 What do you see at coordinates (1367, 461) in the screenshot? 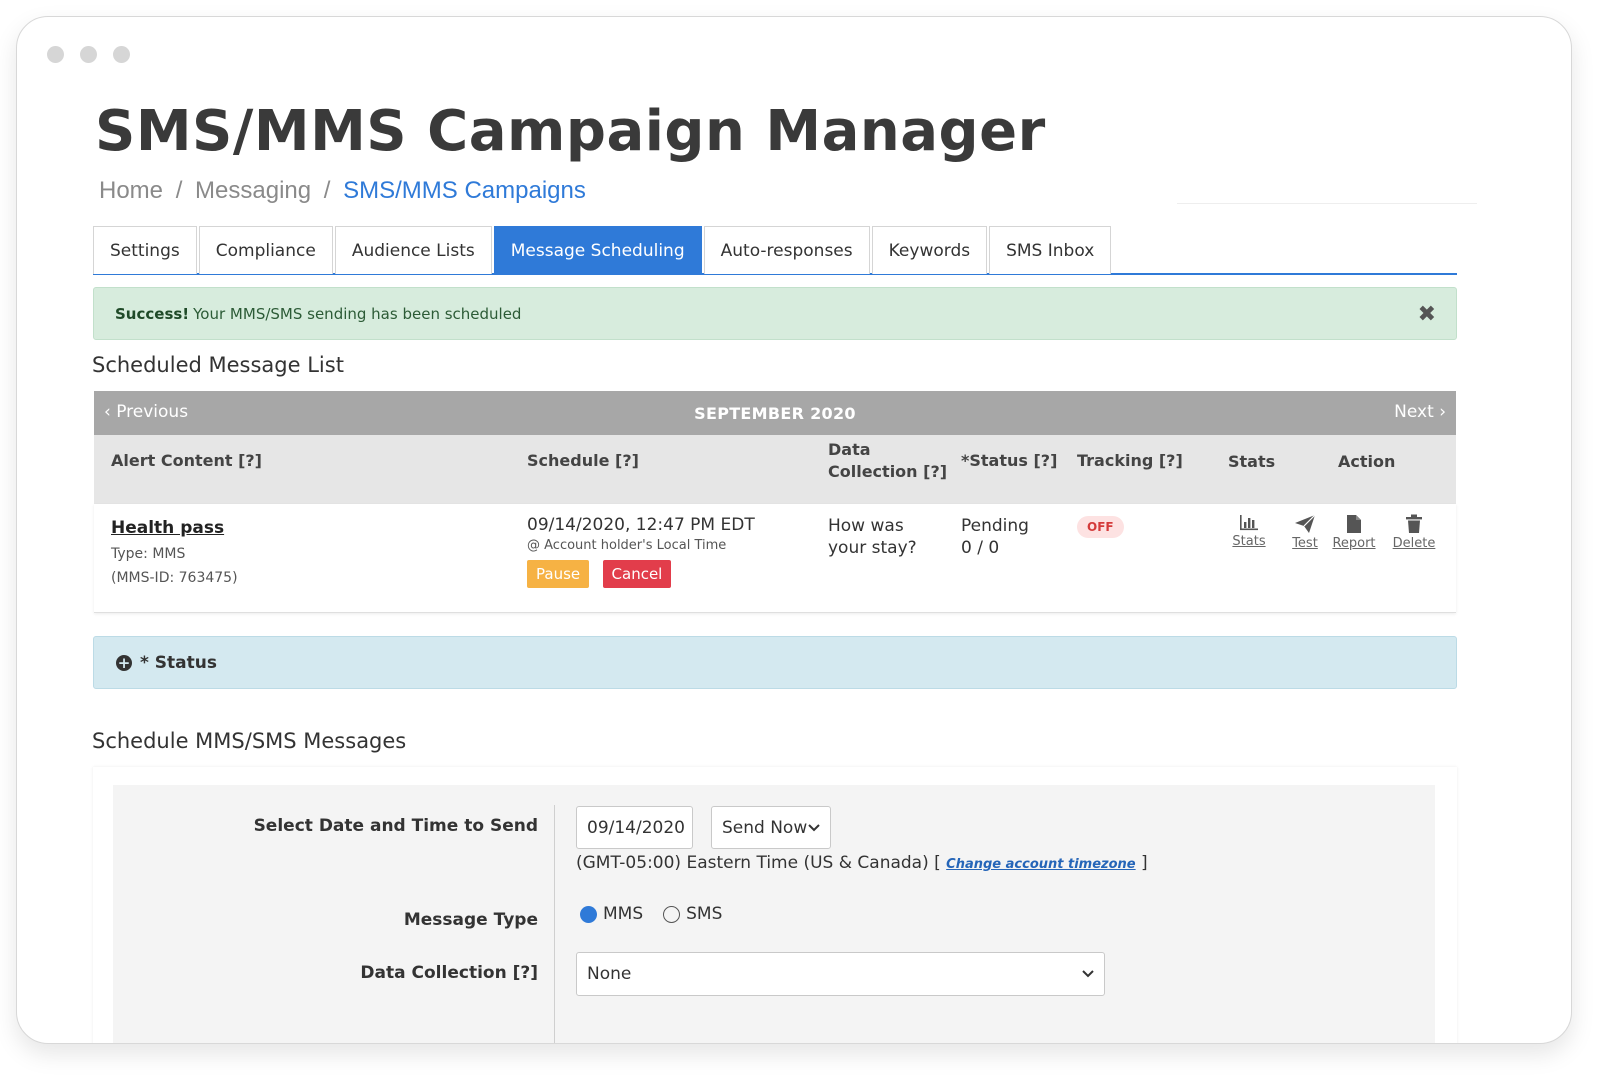
I see `column-action: Action` at bounding box center [1367, 461].